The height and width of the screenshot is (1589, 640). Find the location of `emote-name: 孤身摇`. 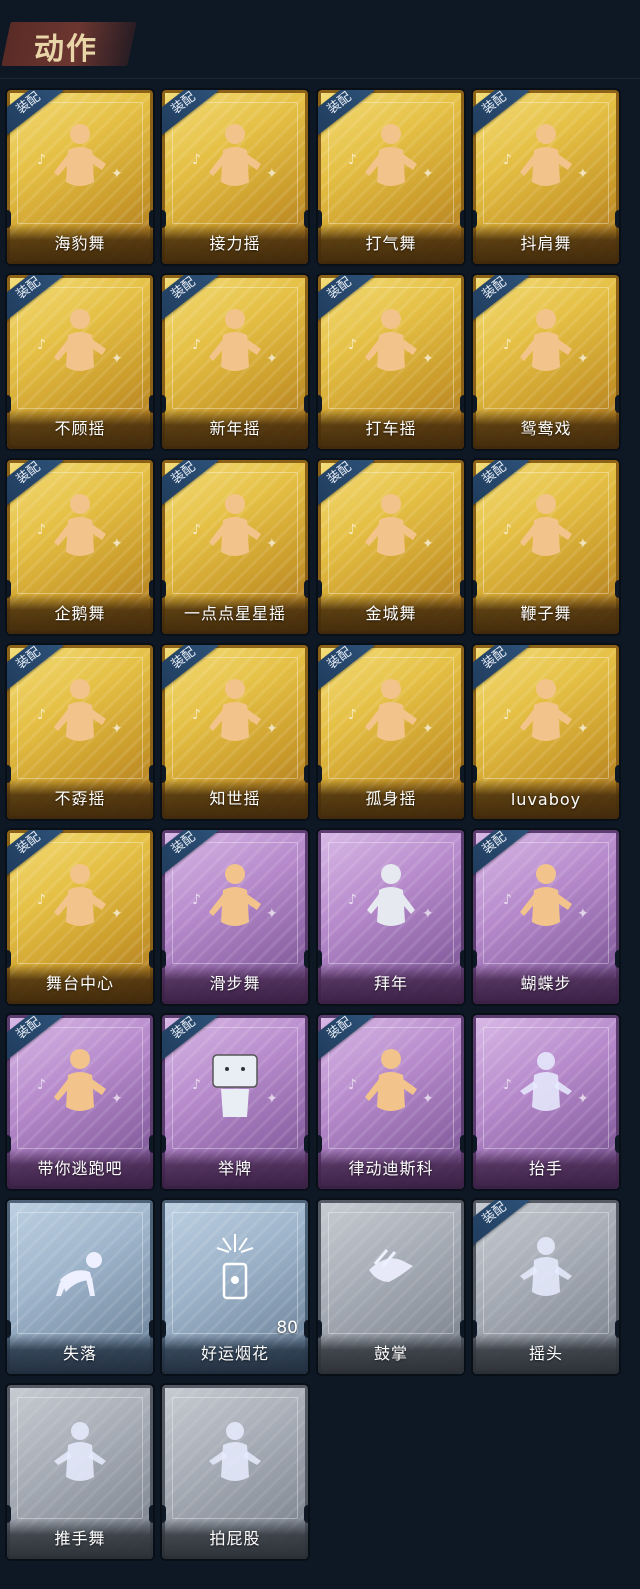

emote-name: 孤身摇 is located at coordinates (391, 798).